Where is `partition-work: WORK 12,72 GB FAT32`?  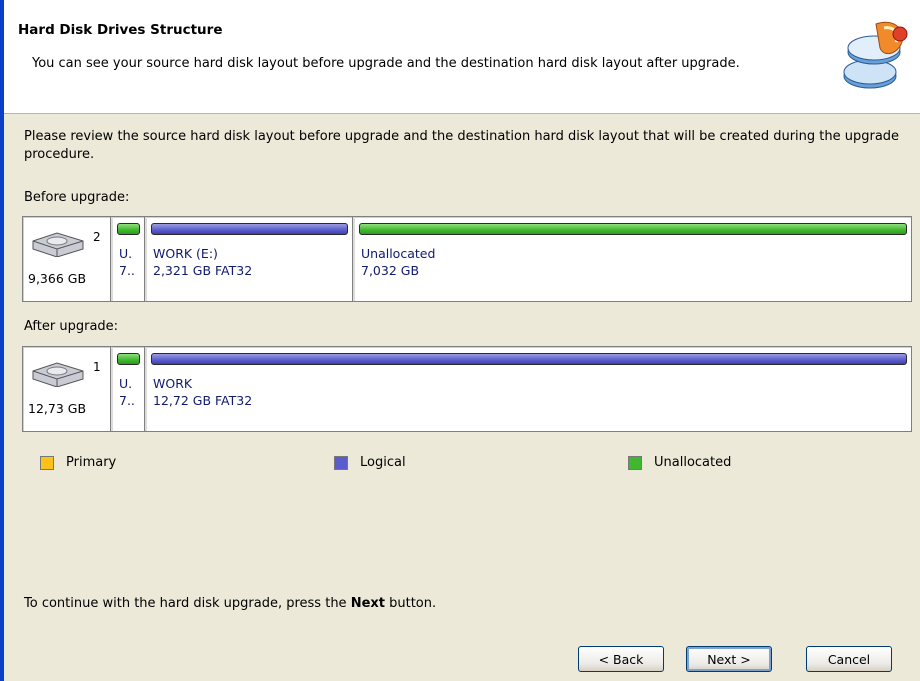
partition-work: WORK 12,72 GB FAT32 is located at coordinates (528, 389).